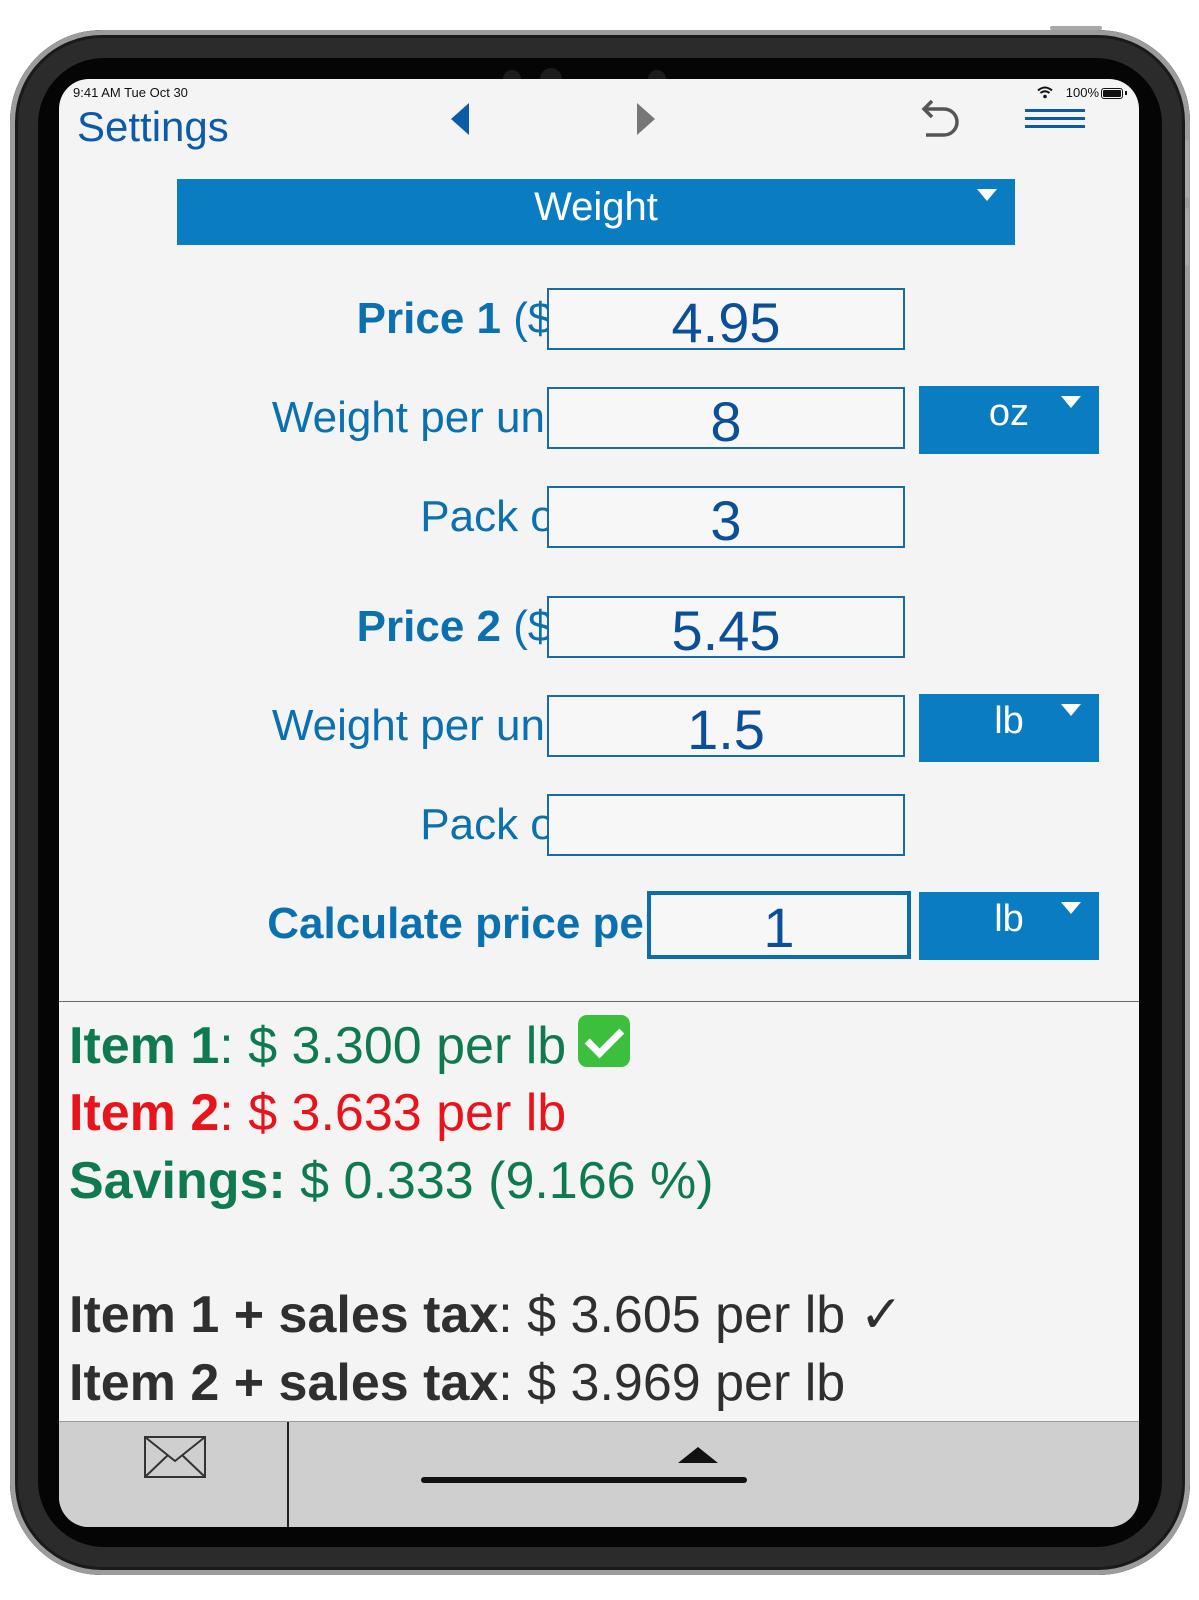 The image size is (1199, 1600). What do you see at coordinates (599, 1001) in the screenshot?
I see `section-divider` at bounding box center [599, 1001].